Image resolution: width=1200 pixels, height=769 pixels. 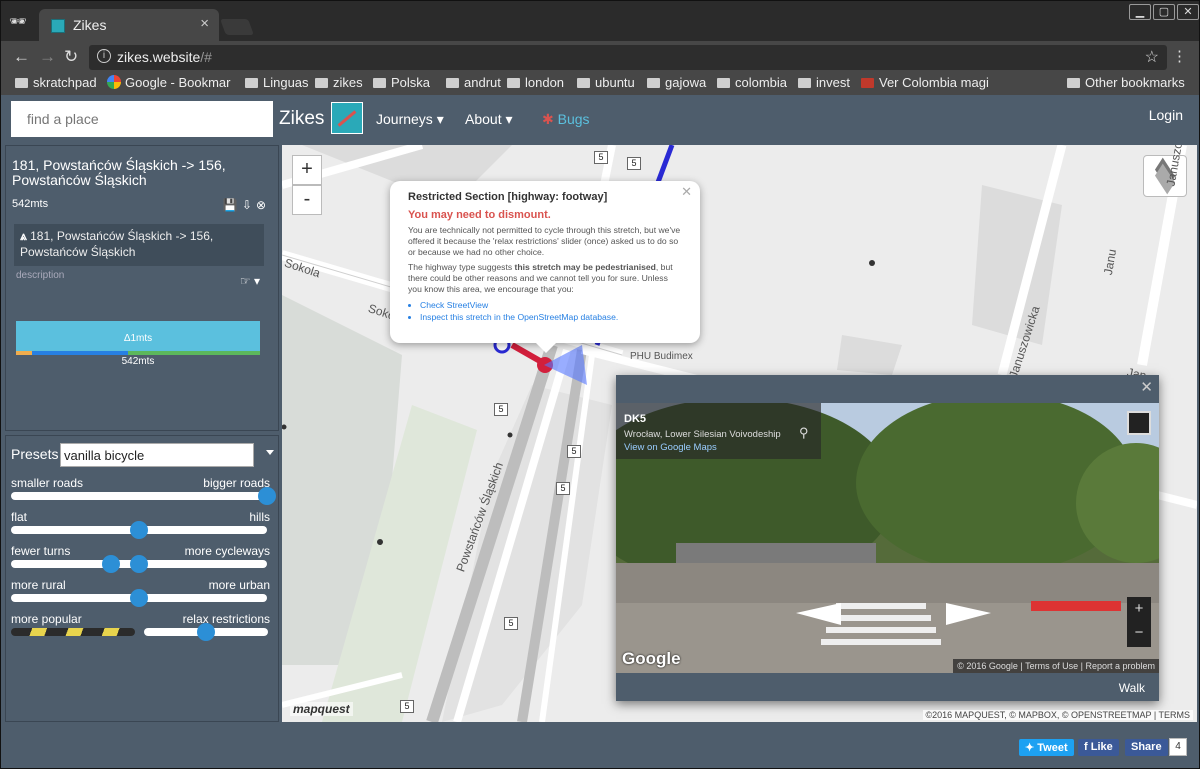 What do you see at coordinates (1101, 747) in the screenshot?
I see `like-label: Like` at bounding box center [1101, 747].